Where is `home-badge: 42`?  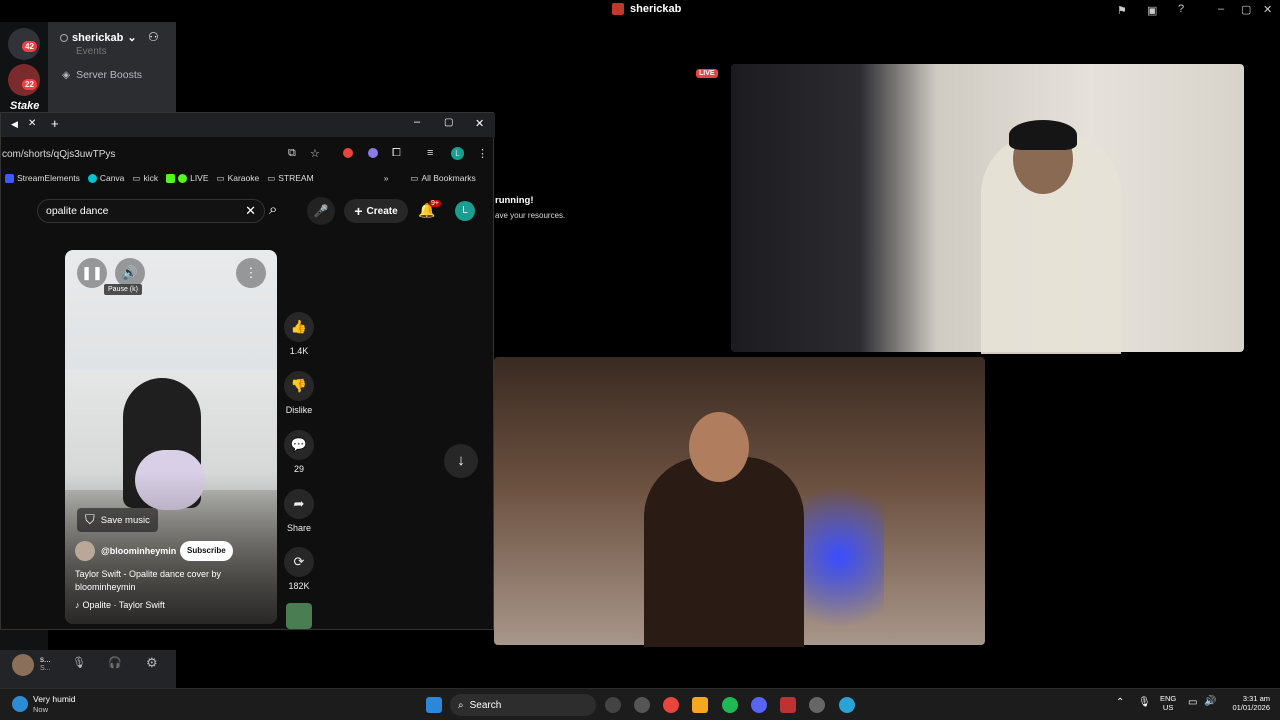
home-badge: 42 is located at coordinates (29, 46).